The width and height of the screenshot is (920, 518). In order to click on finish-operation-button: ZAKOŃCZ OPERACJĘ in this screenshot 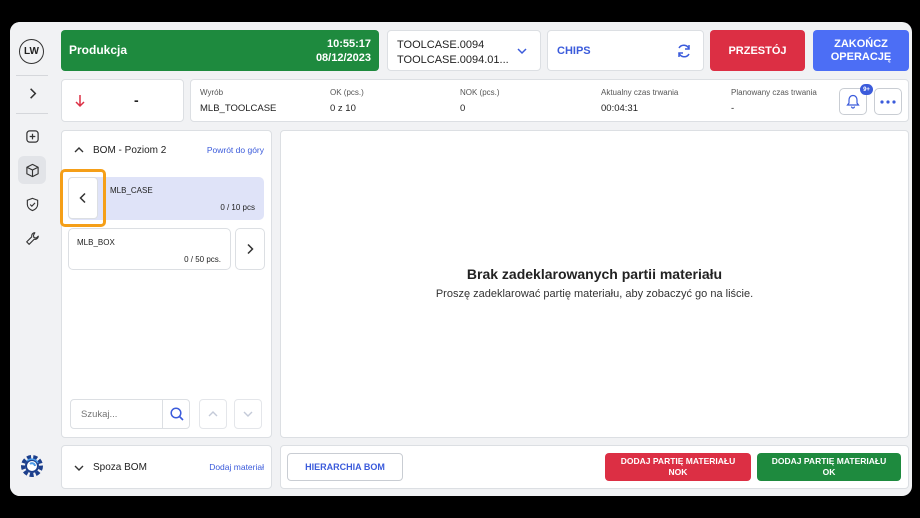, I will do `click(861, 50)`.